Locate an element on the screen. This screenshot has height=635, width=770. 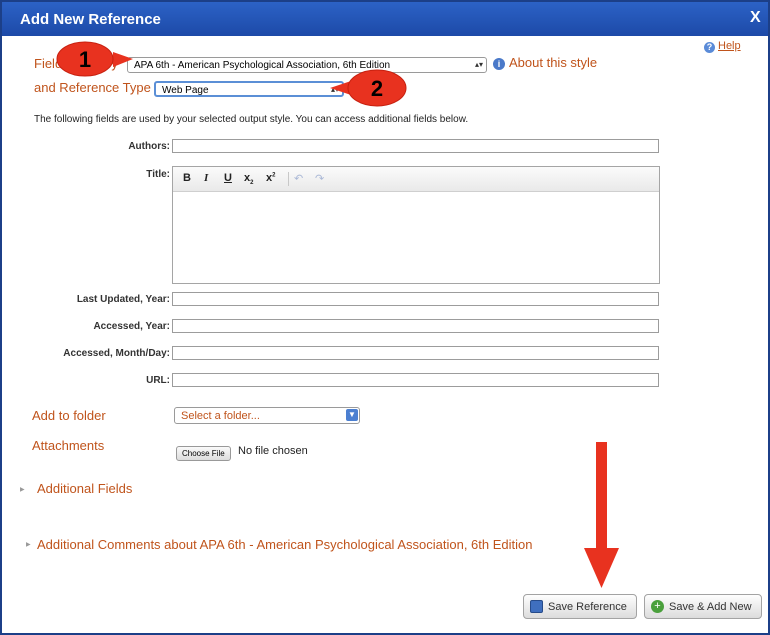
toolbar-divider is located at coordinates (288, 179).